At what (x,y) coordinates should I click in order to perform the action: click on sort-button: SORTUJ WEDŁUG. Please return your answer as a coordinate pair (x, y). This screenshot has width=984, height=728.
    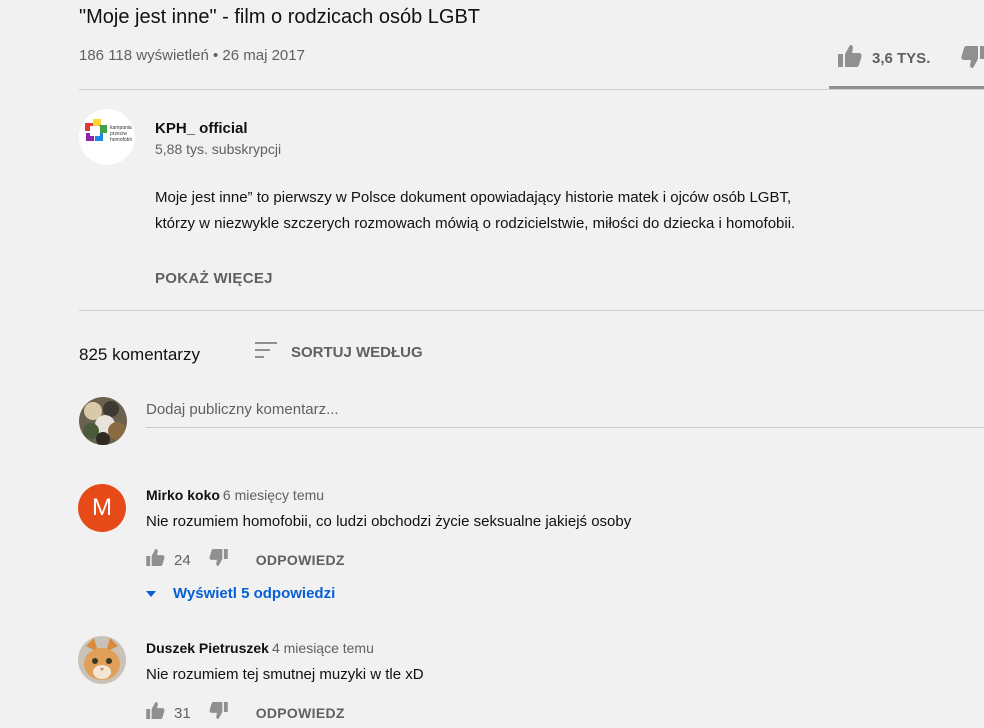
    Looking at the image, I should click on (339, 352).